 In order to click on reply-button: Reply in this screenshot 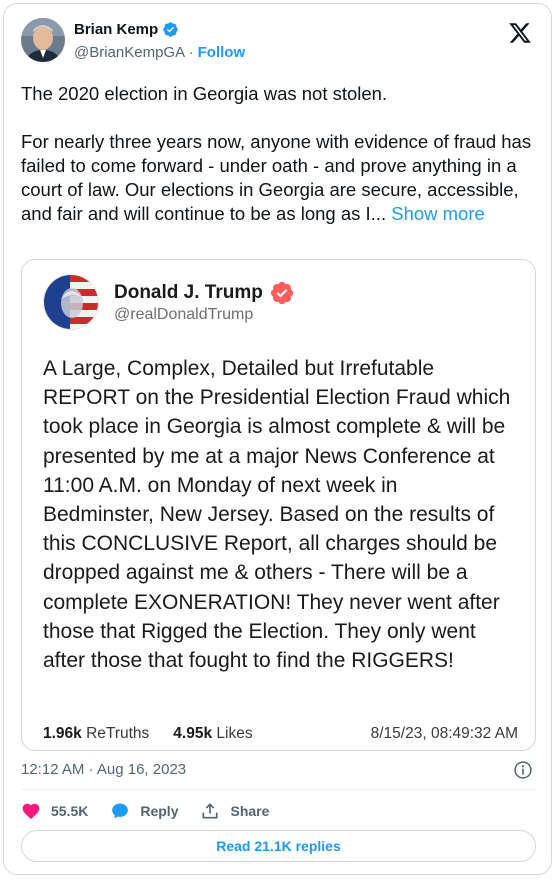, I will do `click(144, 811)`.